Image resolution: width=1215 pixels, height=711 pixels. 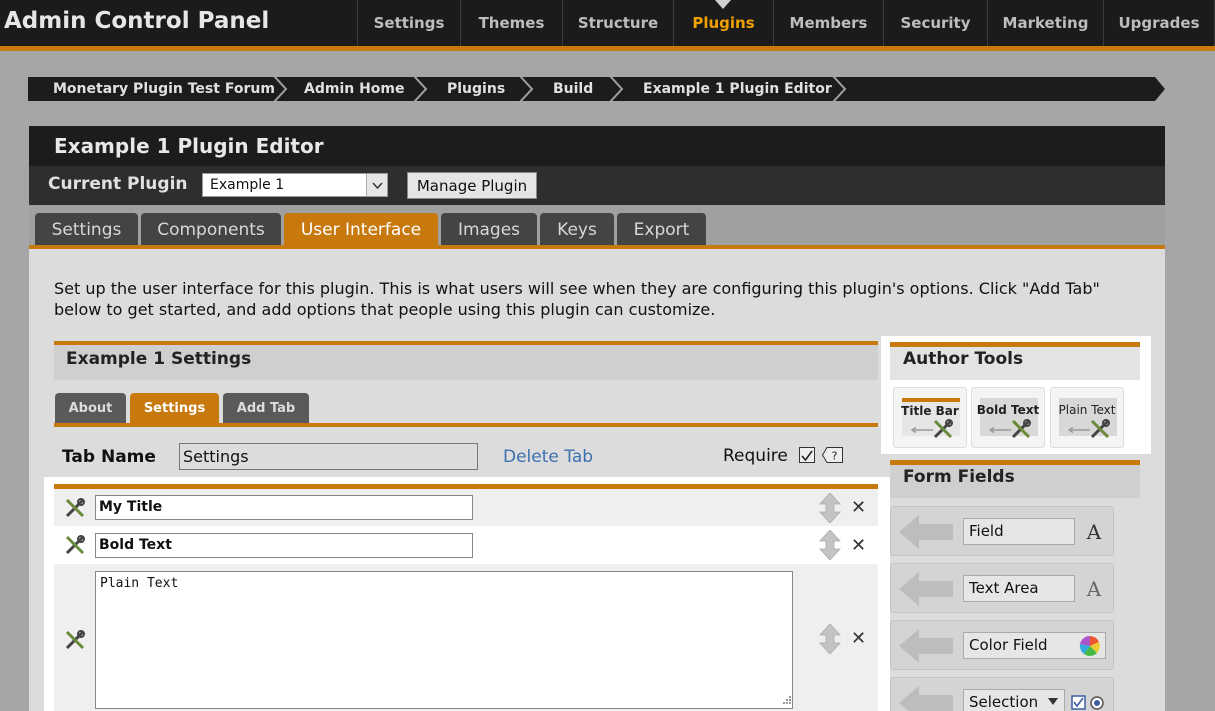 I want to click on form-field-selection: Selection, so click(x=1002, y=694).